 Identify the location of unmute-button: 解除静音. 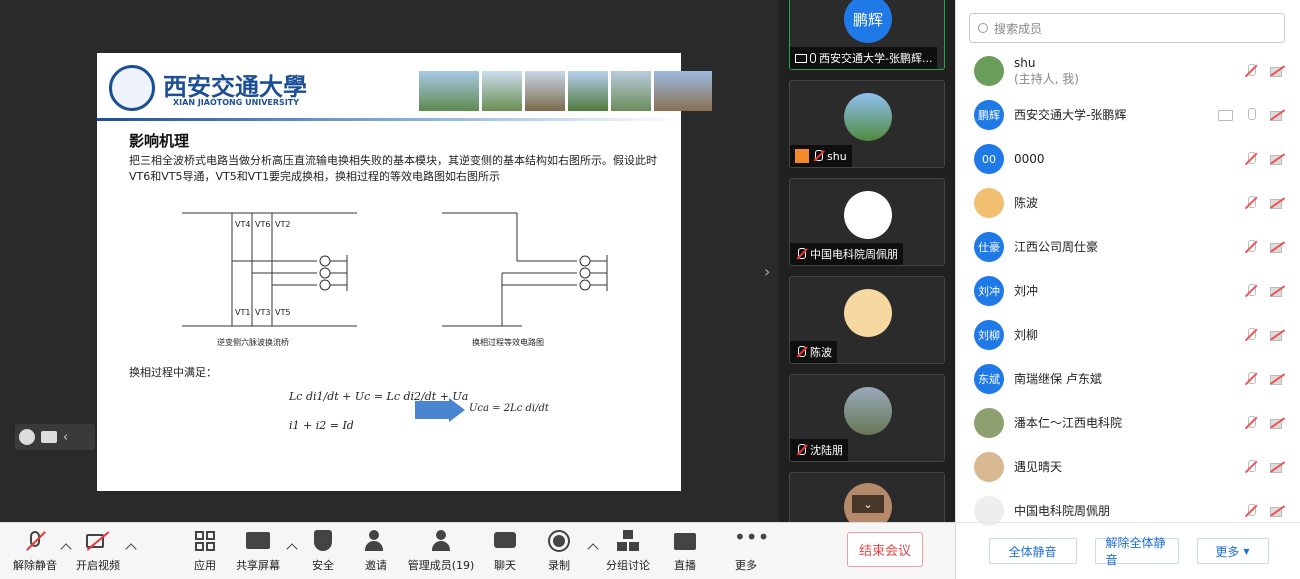
(35, 551).